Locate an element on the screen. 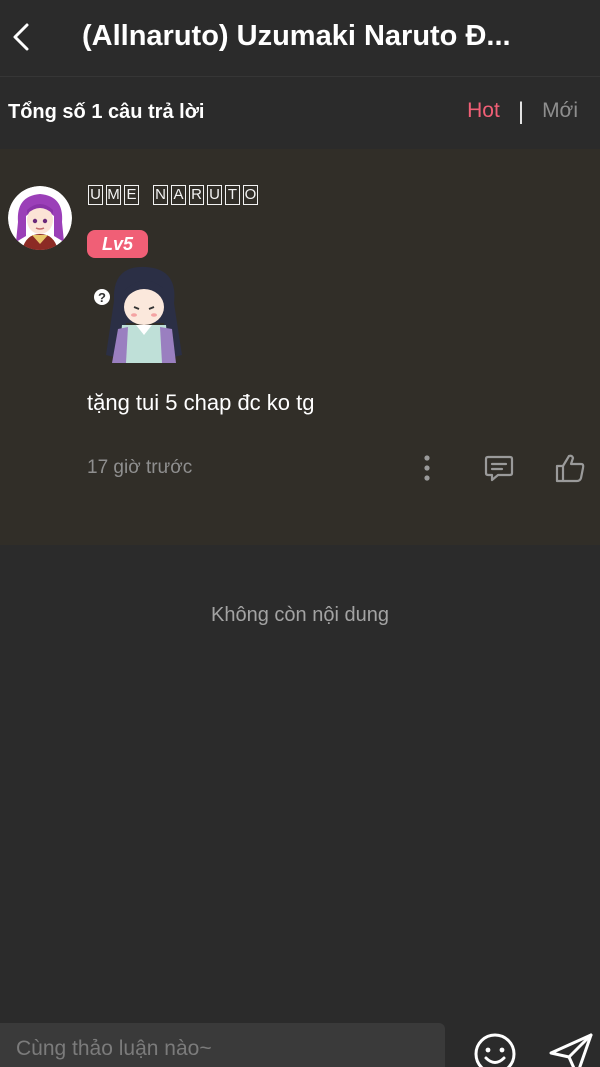  more-options-button is located at coordinates (427, 468).